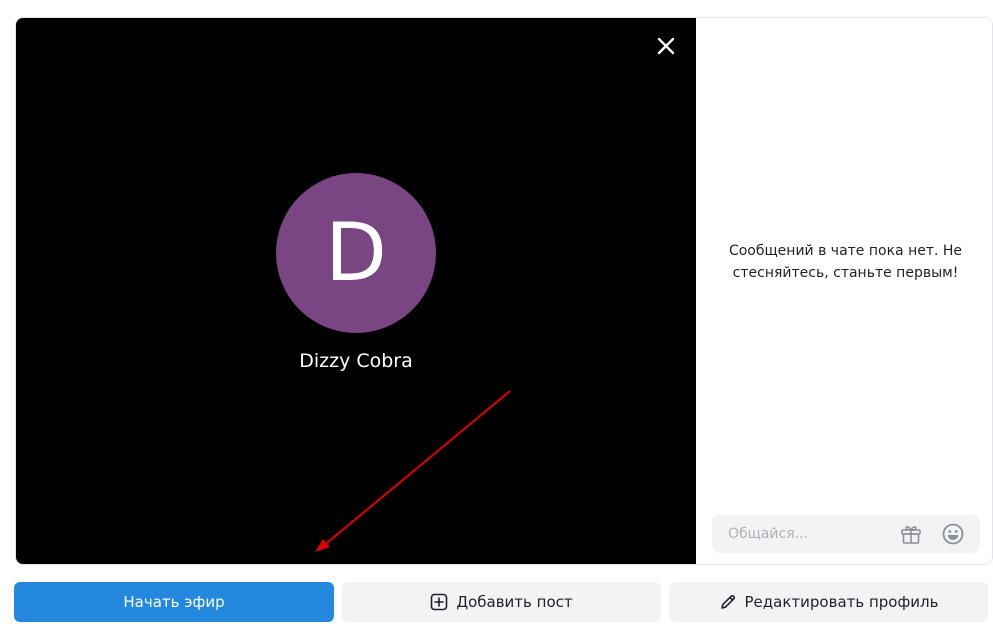  I want to click on avatar: D, so click(356, 253).